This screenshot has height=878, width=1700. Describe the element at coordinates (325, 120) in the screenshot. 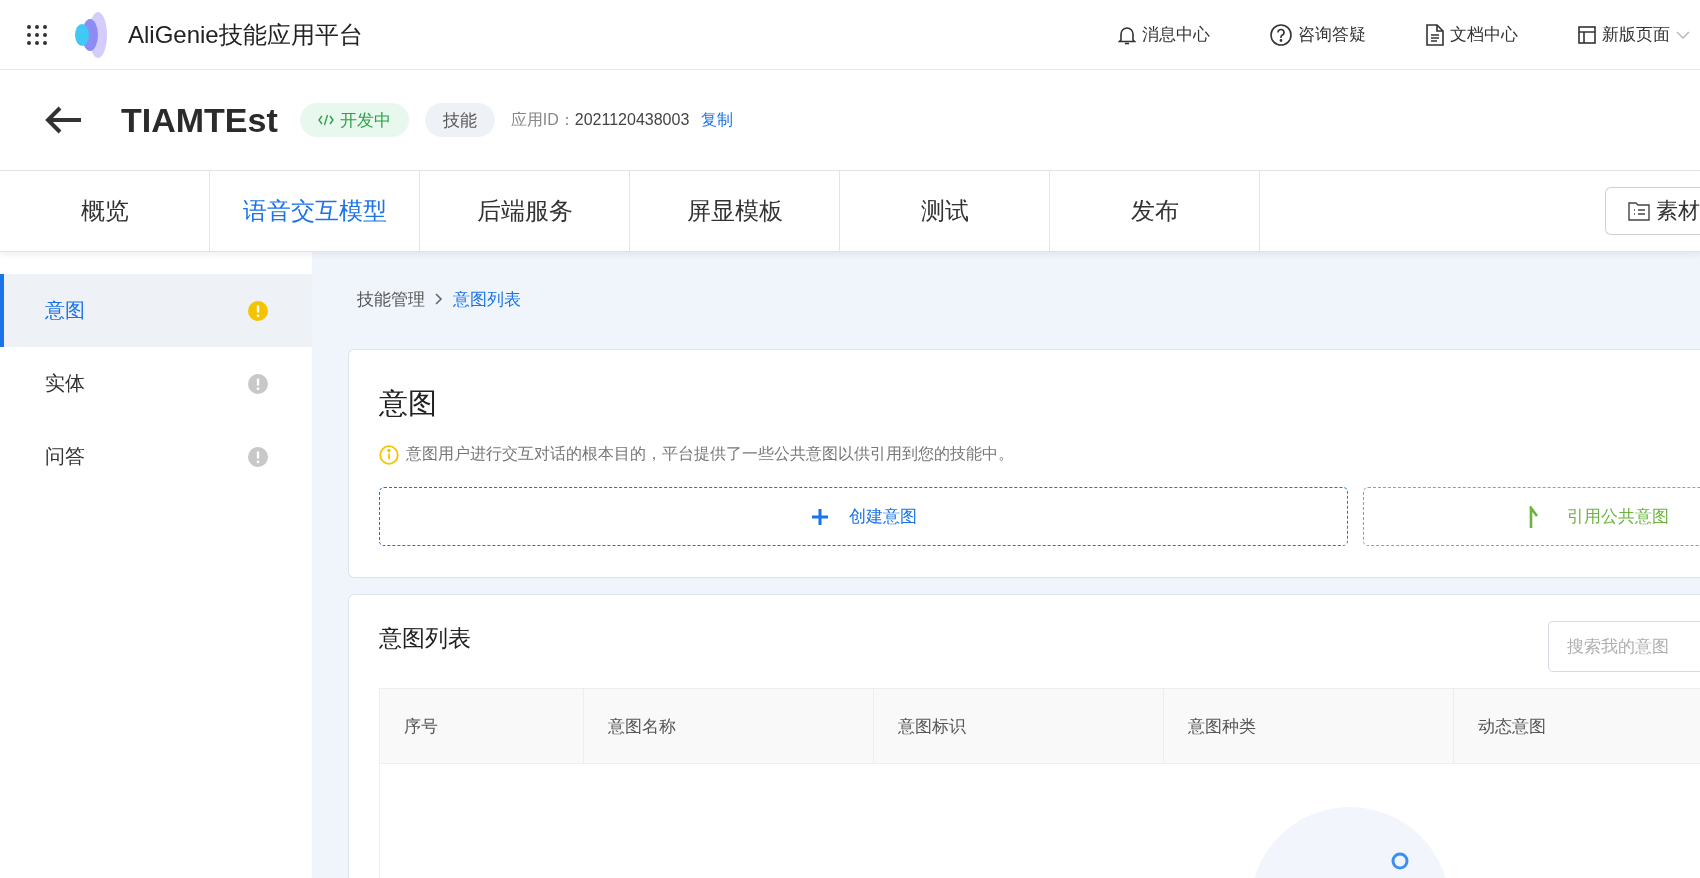

I see `code-icon` at that location.